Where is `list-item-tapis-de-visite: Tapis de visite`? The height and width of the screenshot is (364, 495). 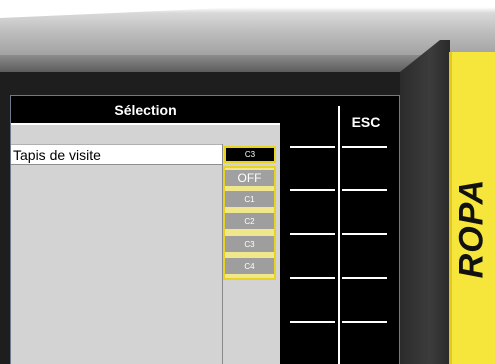 list-item-tapis-de-visite: Tapis de visite is located at coordinates (116, 155).